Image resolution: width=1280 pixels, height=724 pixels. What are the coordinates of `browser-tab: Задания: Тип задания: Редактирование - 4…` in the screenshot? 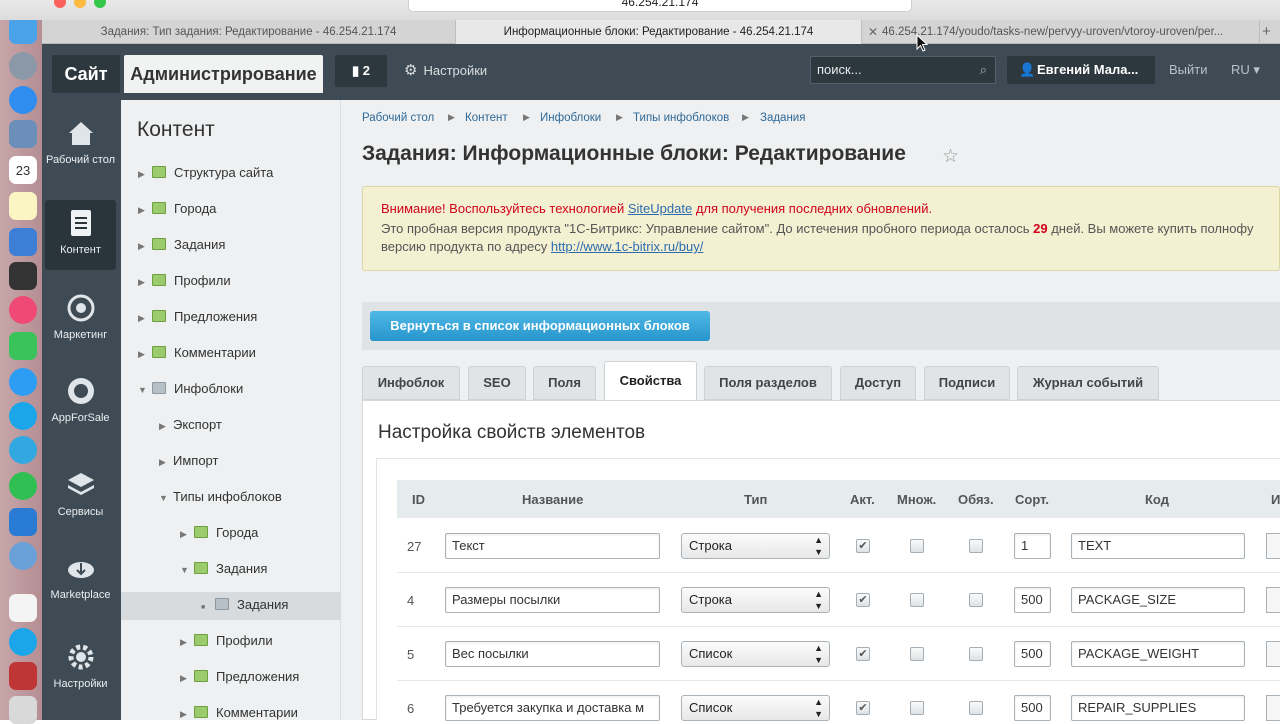 It's located at (249, 32).